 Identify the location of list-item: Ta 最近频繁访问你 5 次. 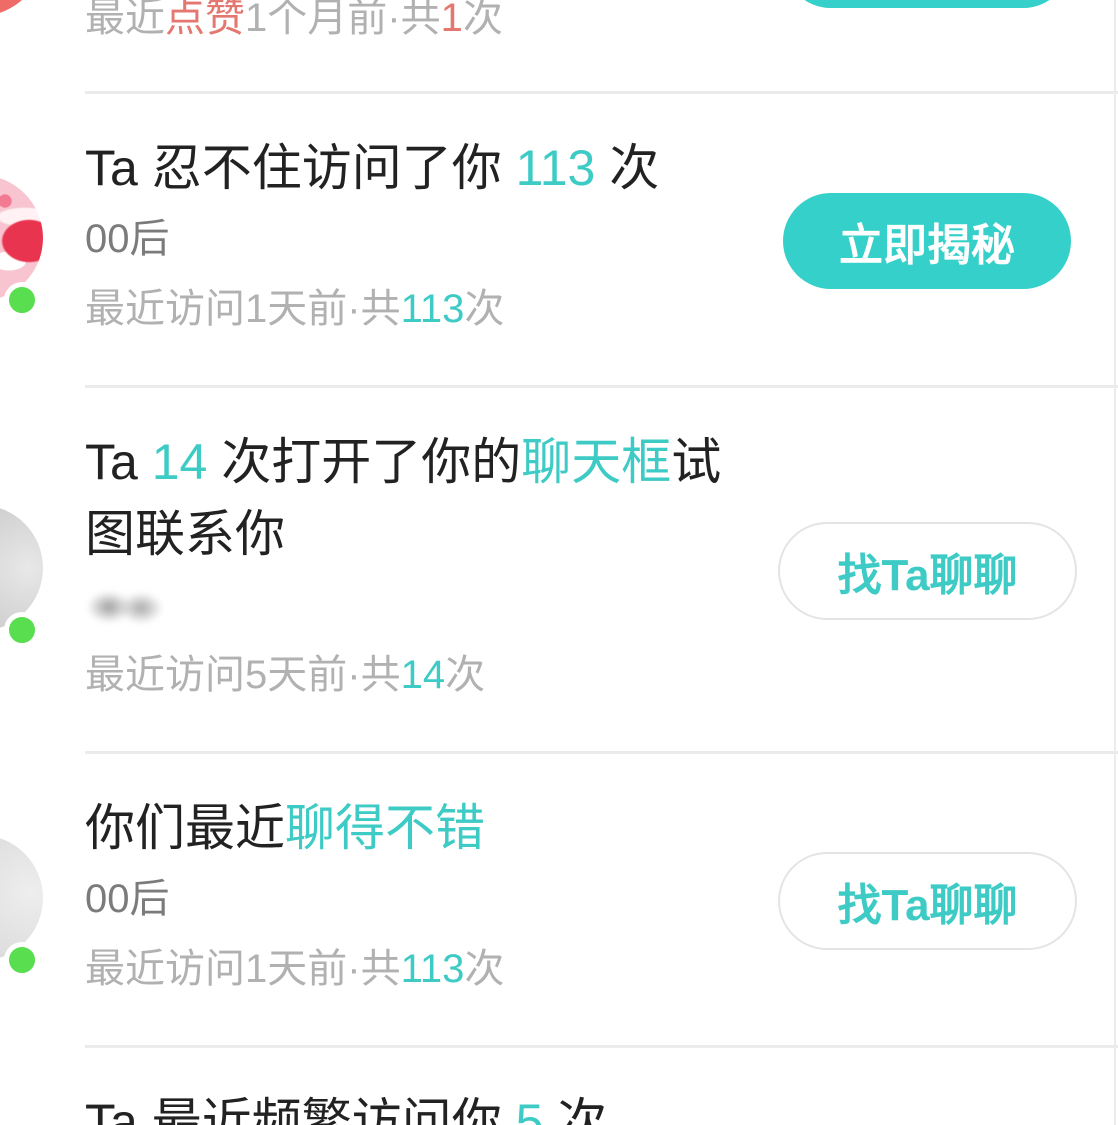
(559, 1085).